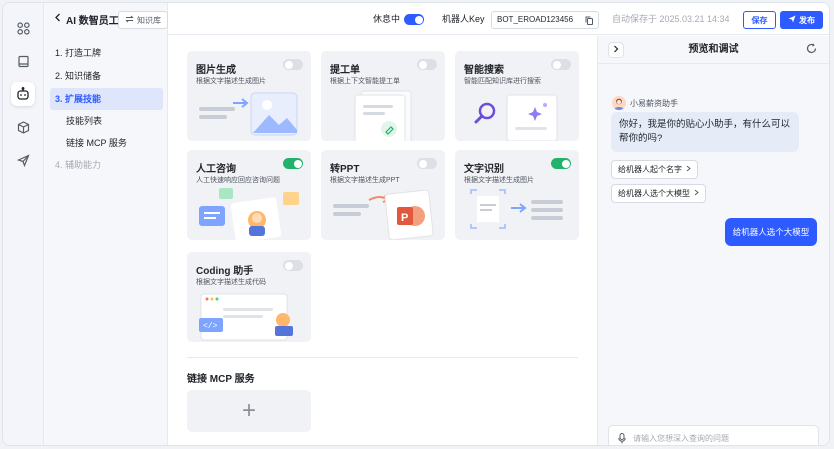 The width and height of the screenshot is (834, 449). I want to click on add-mcp-button: +, so click(249, 411).